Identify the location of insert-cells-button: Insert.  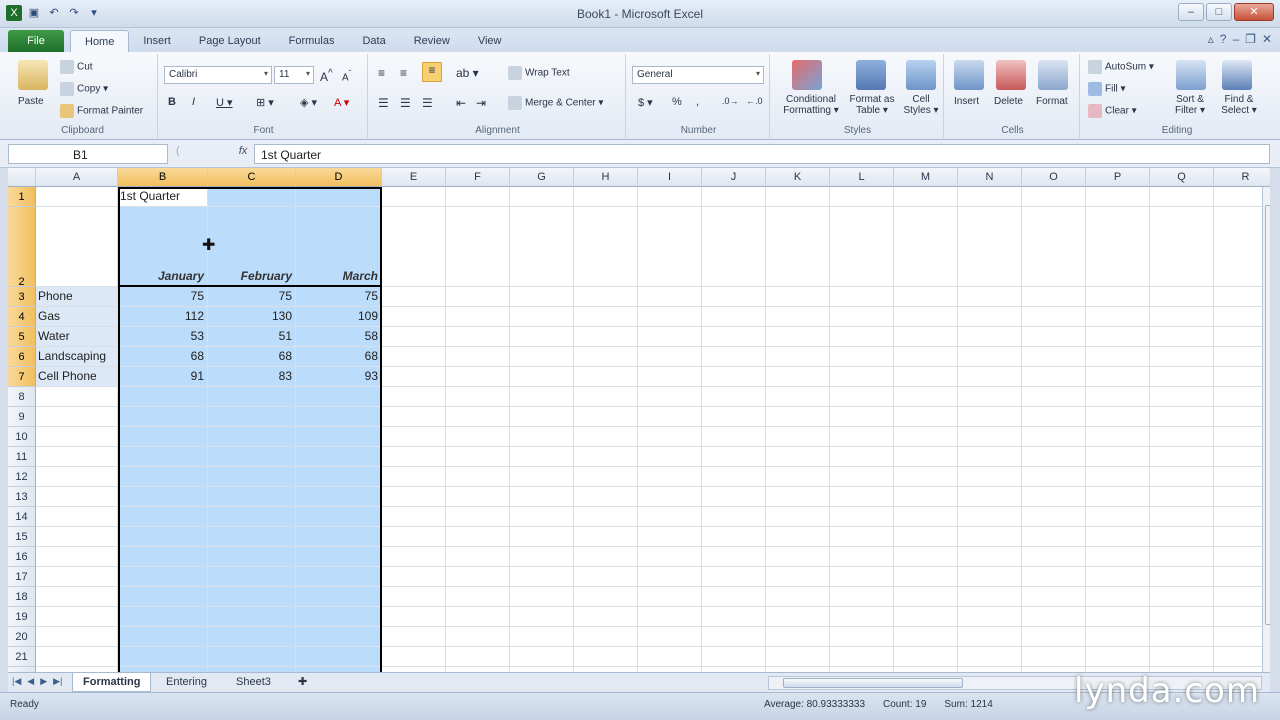
(966, 101).